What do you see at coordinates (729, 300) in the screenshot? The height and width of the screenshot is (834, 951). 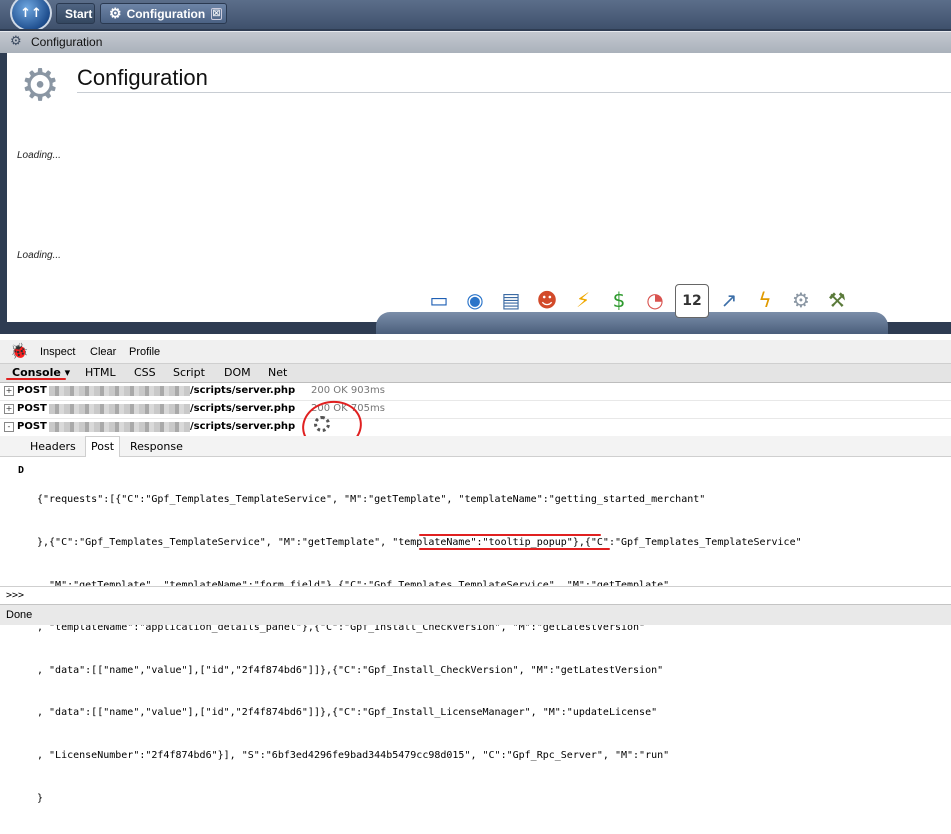 I see `chart-globe-icon: ↗` at bounding box center [729, 300].